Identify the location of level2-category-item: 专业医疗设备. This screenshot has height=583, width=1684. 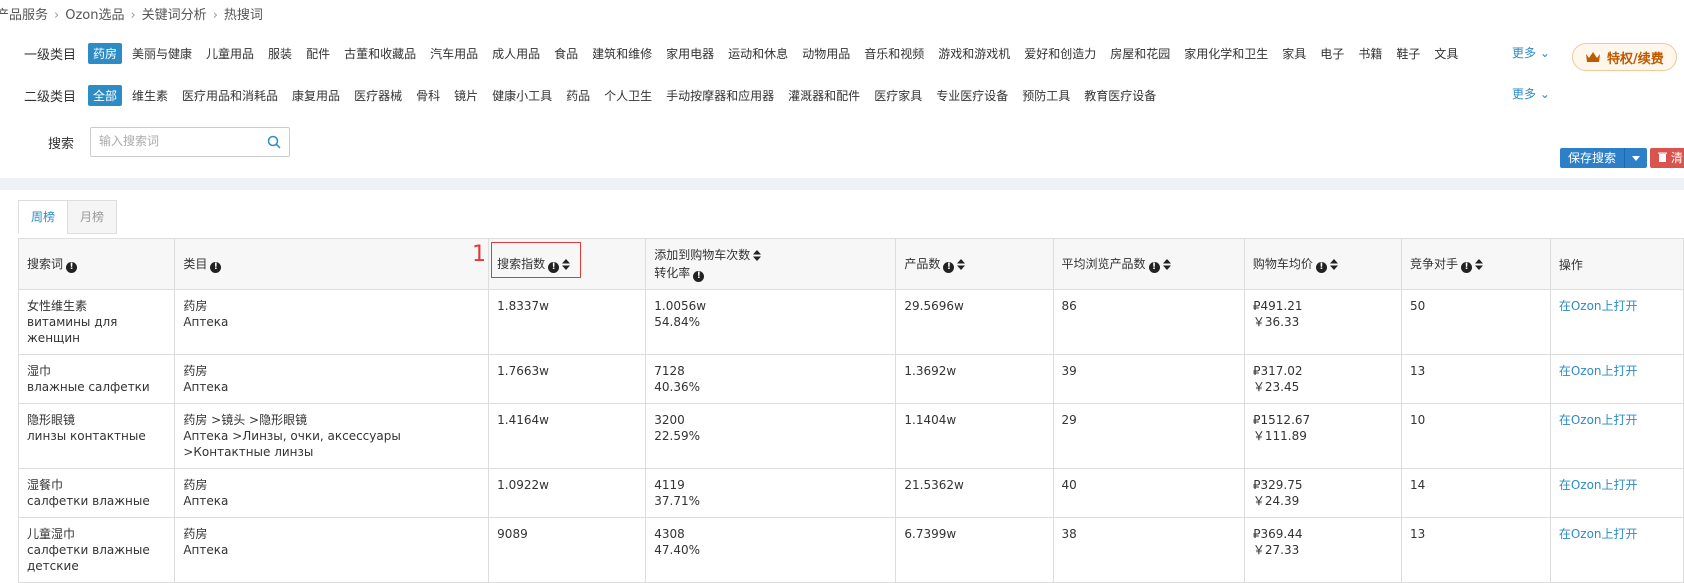
(972, 95).